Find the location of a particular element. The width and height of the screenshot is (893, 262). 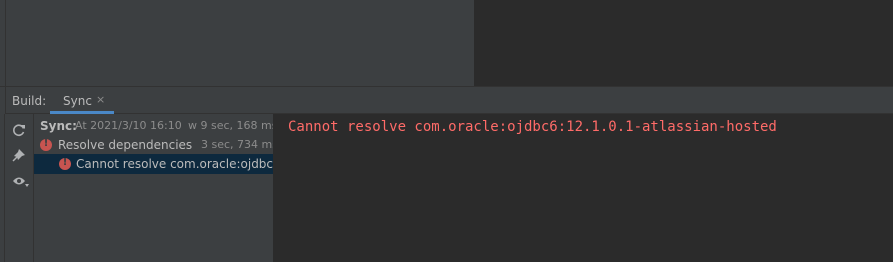

sync-duration: w 9 sec, 168 ms is located at coordinates (231, 125).